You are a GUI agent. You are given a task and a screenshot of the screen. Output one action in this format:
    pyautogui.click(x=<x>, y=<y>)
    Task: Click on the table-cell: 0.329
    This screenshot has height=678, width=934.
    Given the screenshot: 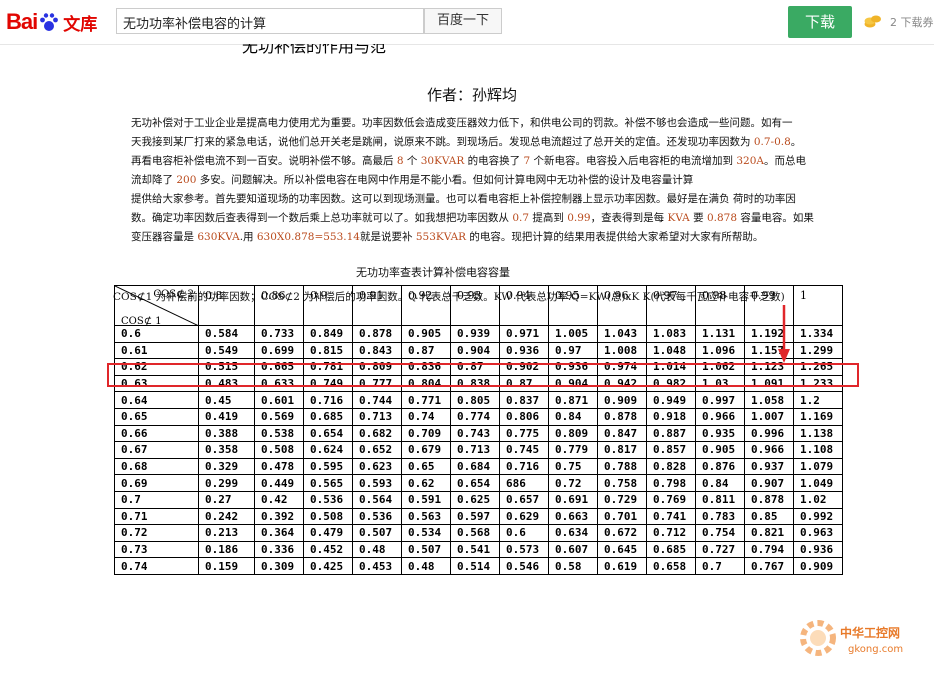 What is the action you would take?
    pyautogui.click(x=226, y=466)
    